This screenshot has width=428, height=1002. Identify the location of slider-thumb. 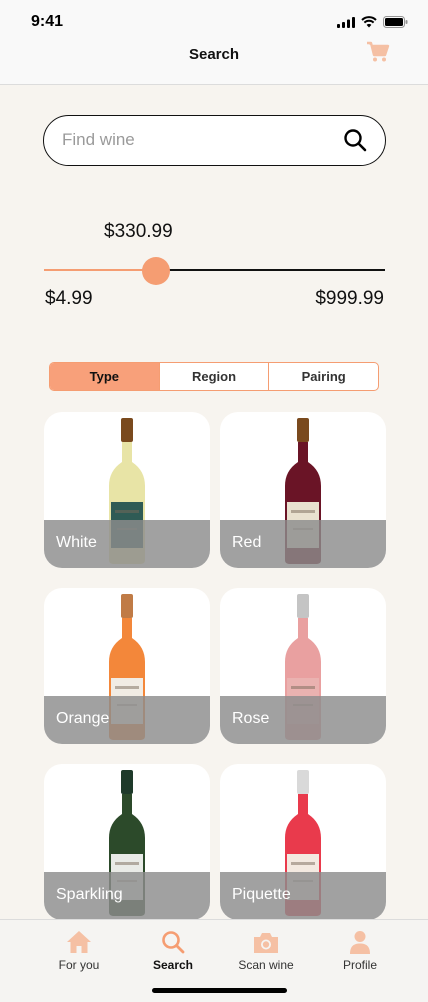
(155, 271).